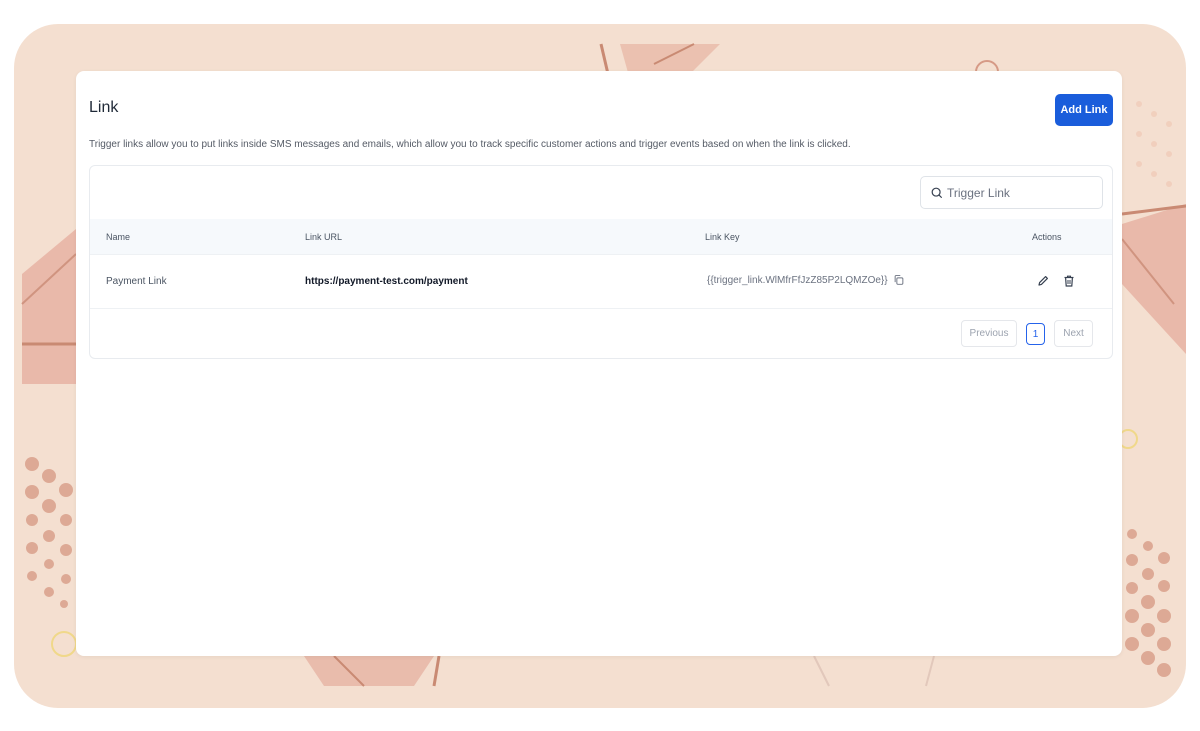 This screenshot has width=1200, height=731. What do you see at coordinates (1047, 237) in the screenshot?
I see `column-header-actions: Actions` at bounding box center [1047, 237].